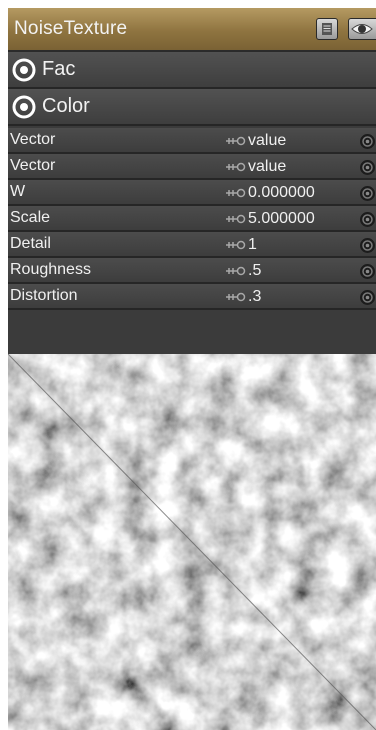  Describe the element at coordinates (281, 219) in the screenshot. I see `input-value: 5.000000` at that location.